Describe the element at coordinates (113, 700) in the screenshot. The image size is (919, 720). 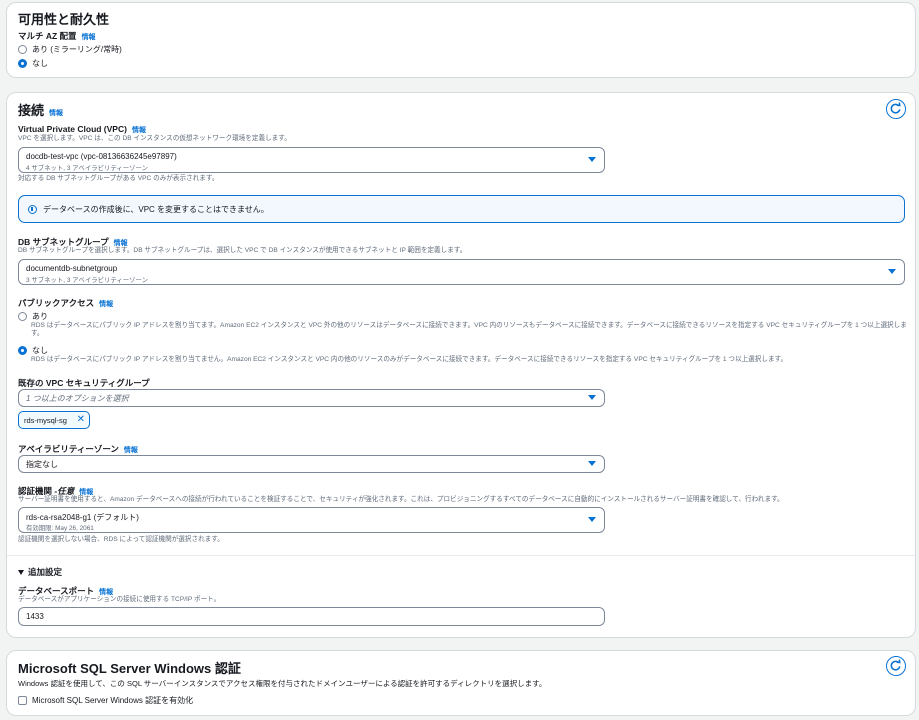
I see `windows-auth-checkbox-label: Microsoft SQL Server Windows 認証を有効化` at that location.